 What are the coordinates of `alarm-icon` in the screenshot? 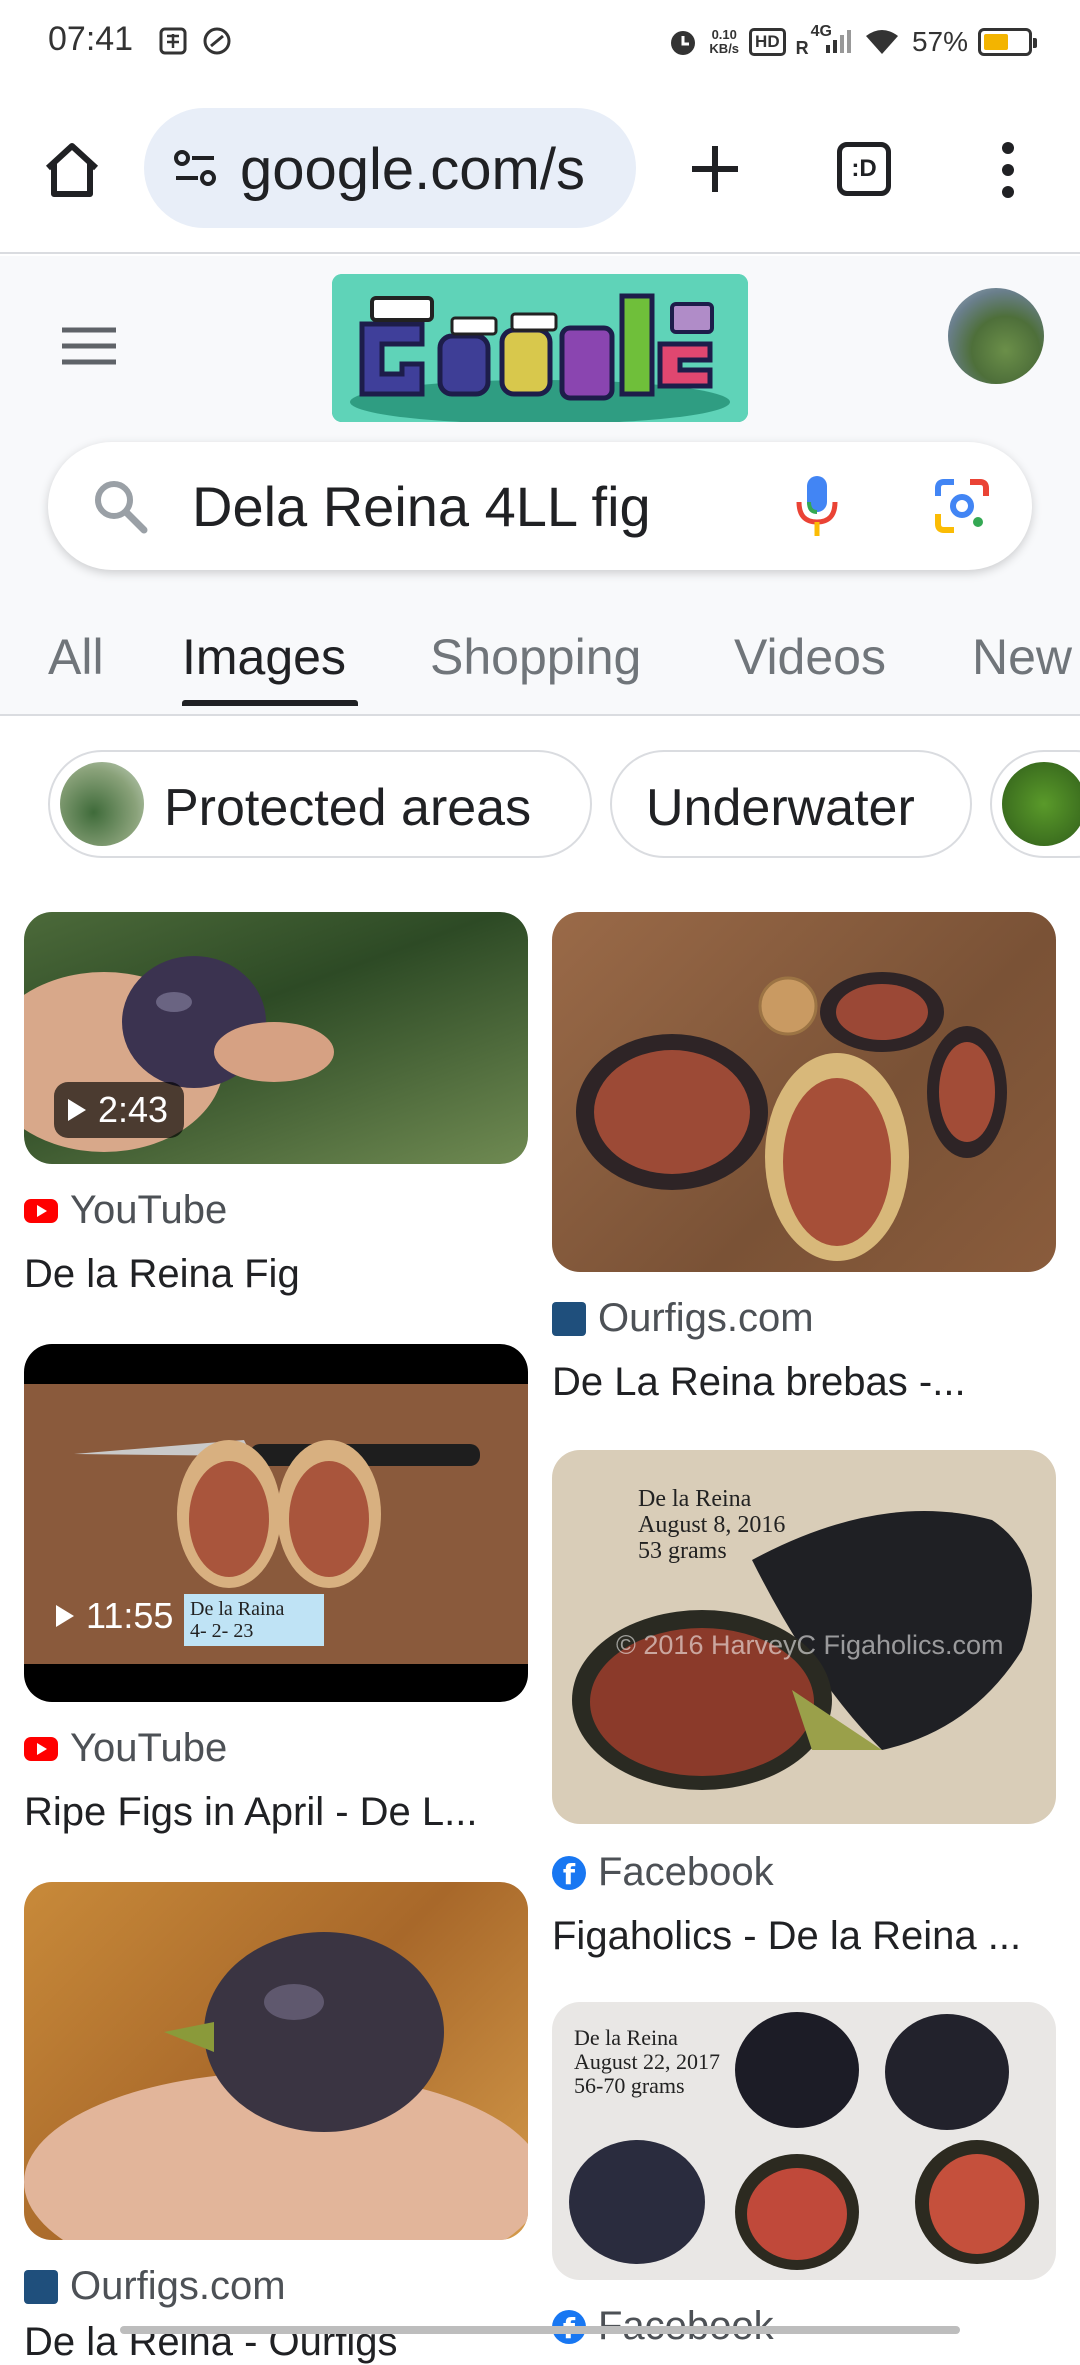 It's located at (683, 43).